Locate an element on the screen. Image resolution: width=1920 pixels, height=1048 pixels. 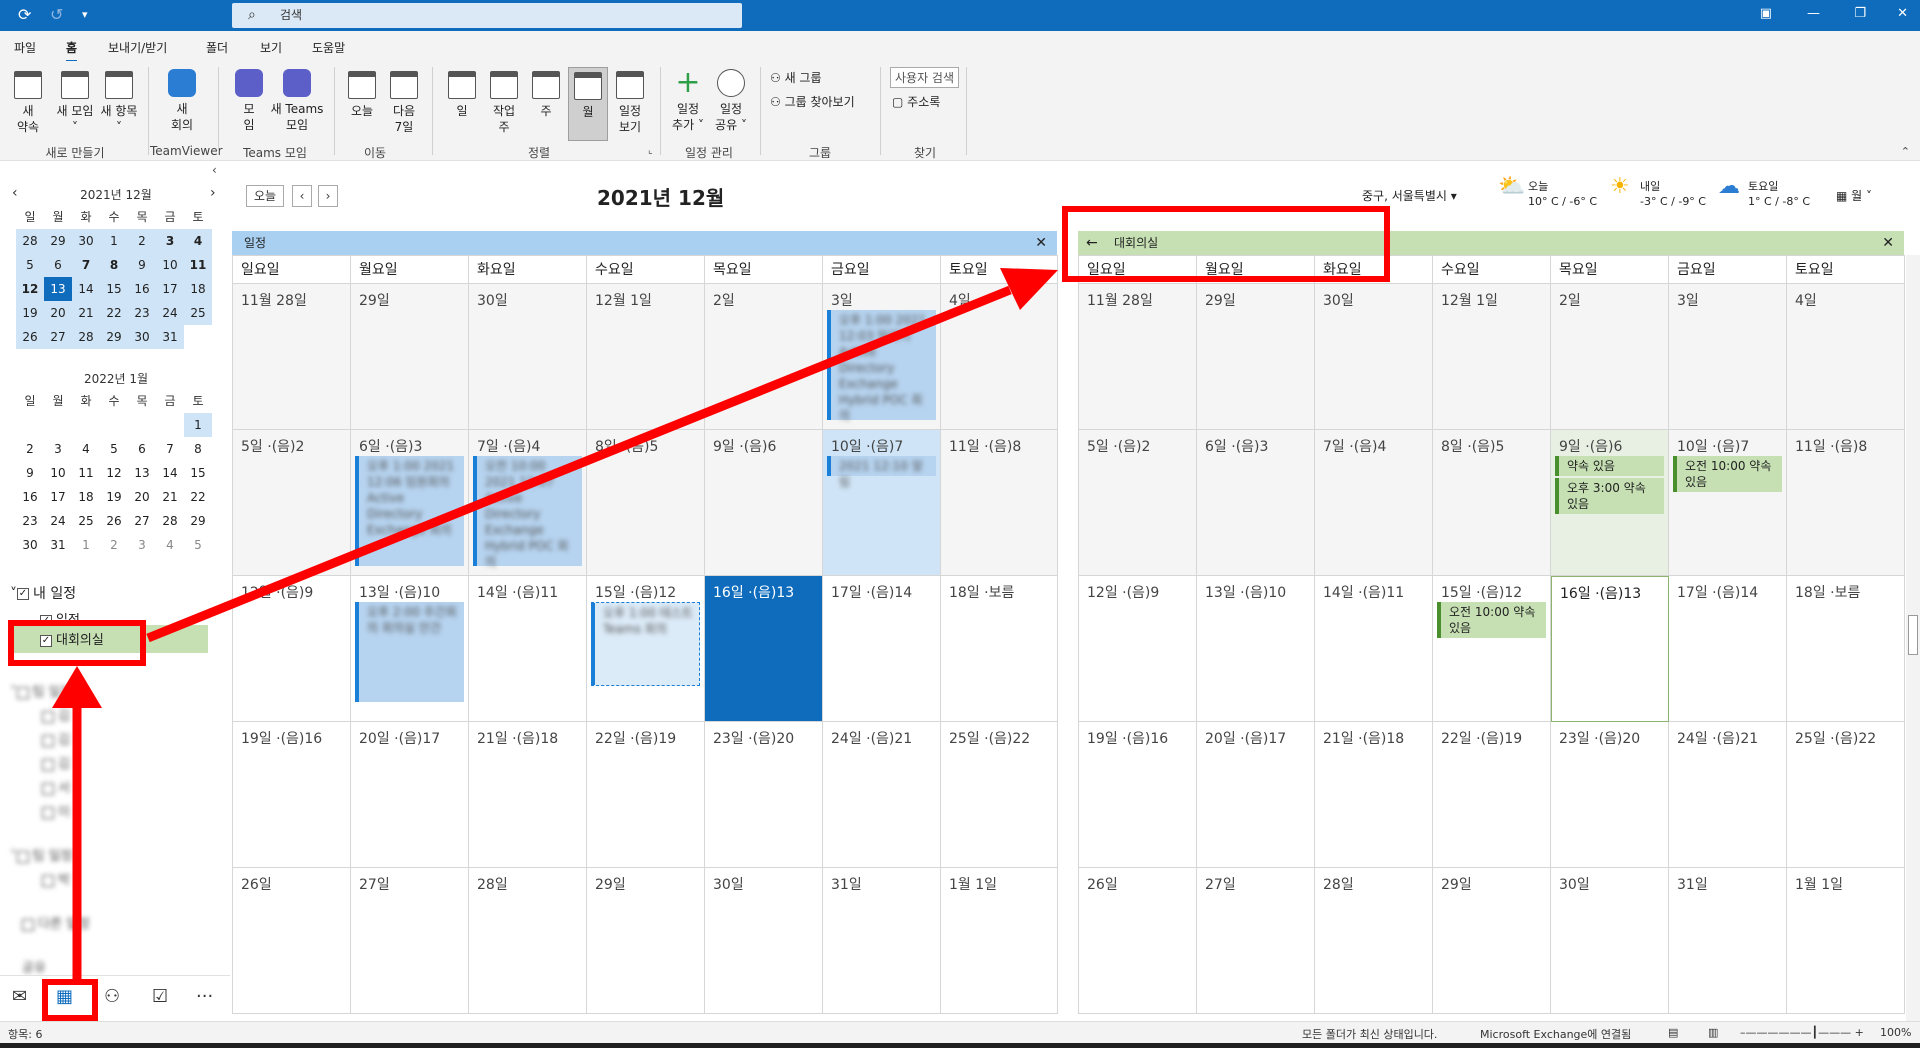
folder-group-team: ˅ 팀 일정 is located at coordinates (41, 690).